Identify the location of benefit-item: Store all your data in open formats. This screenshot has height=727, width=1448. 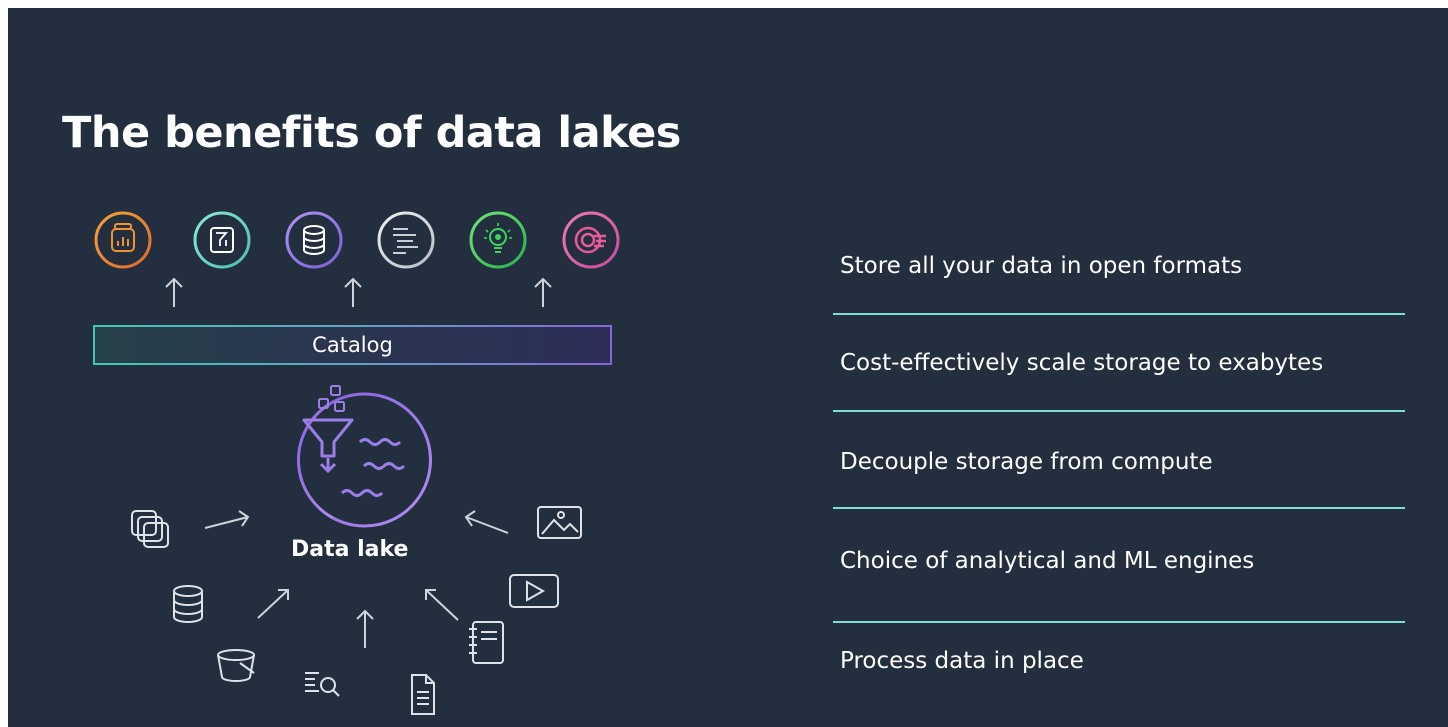
(1041, 266).